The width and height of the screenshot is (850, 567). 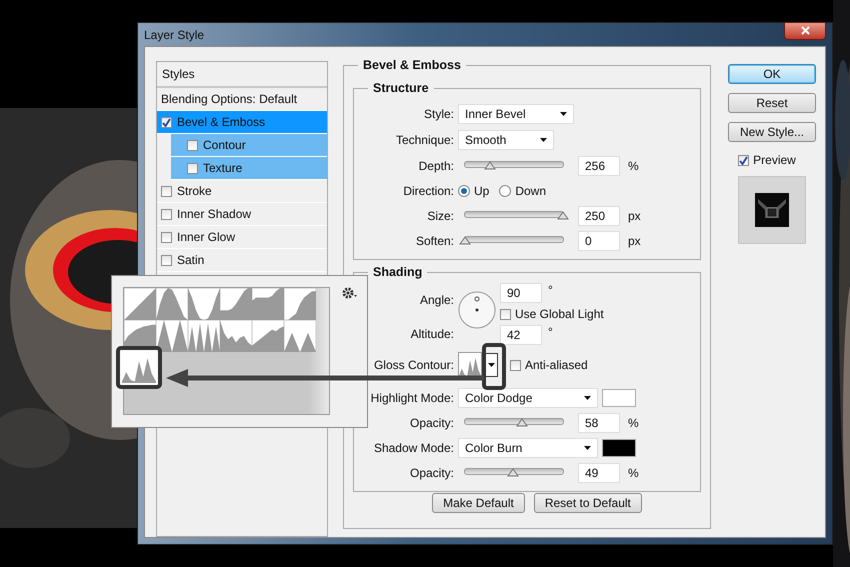 I want to click on style-list-item: Stroke, so click(x=242, y=191).